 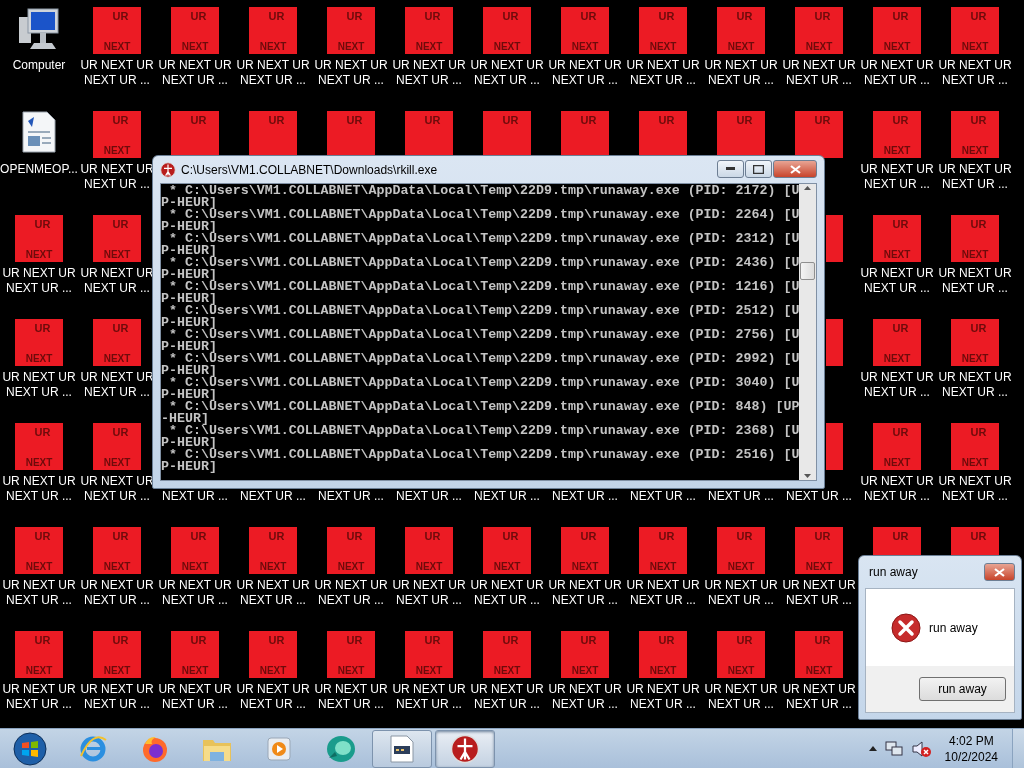 I want to click on minimize-button, so click(x=730, y=169).